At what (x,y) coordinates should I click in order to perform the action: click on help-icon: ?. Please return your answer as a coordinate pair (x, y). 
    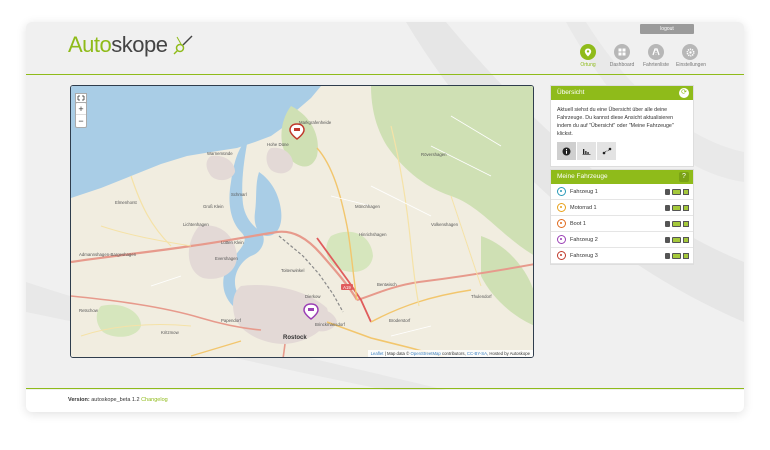
    Looking at the image, I should click on (684, 177).